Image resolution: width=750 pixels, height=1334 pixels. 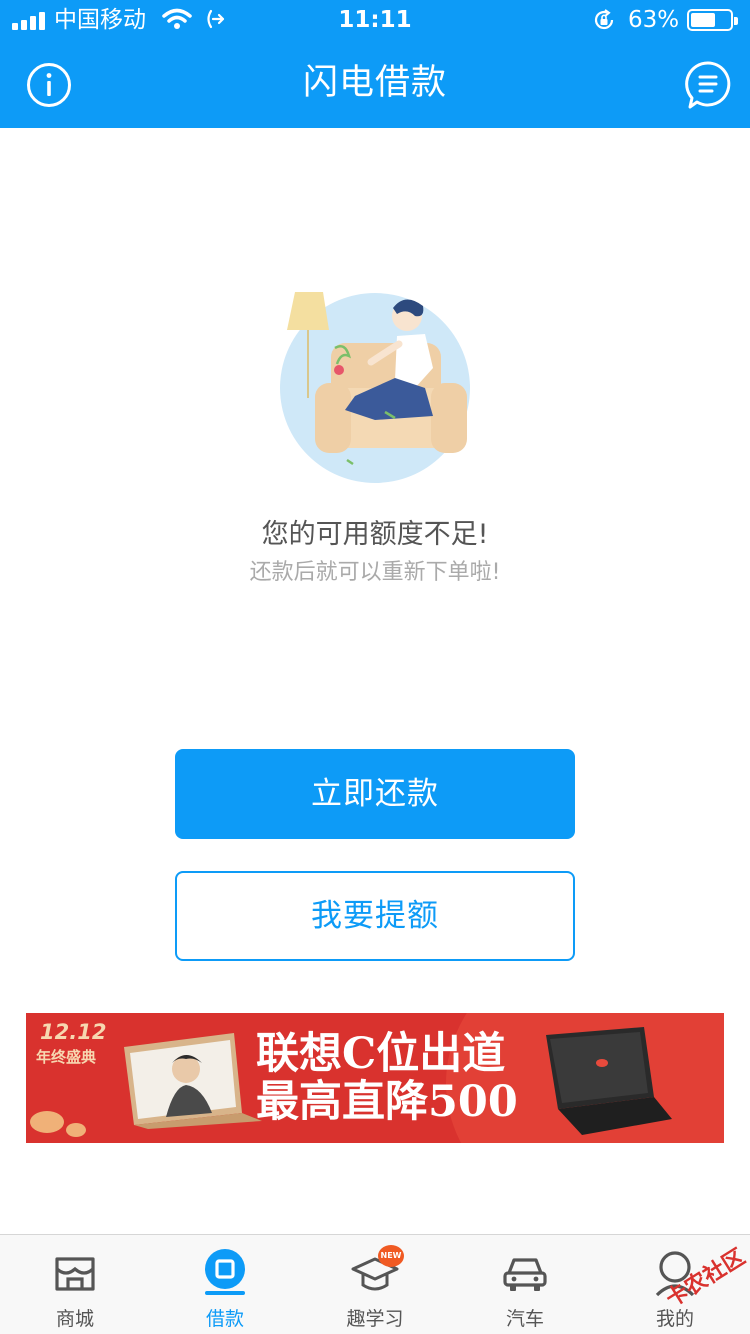 I want to click on watermark-text: 卡农社区, so click(x=705, y=1278).